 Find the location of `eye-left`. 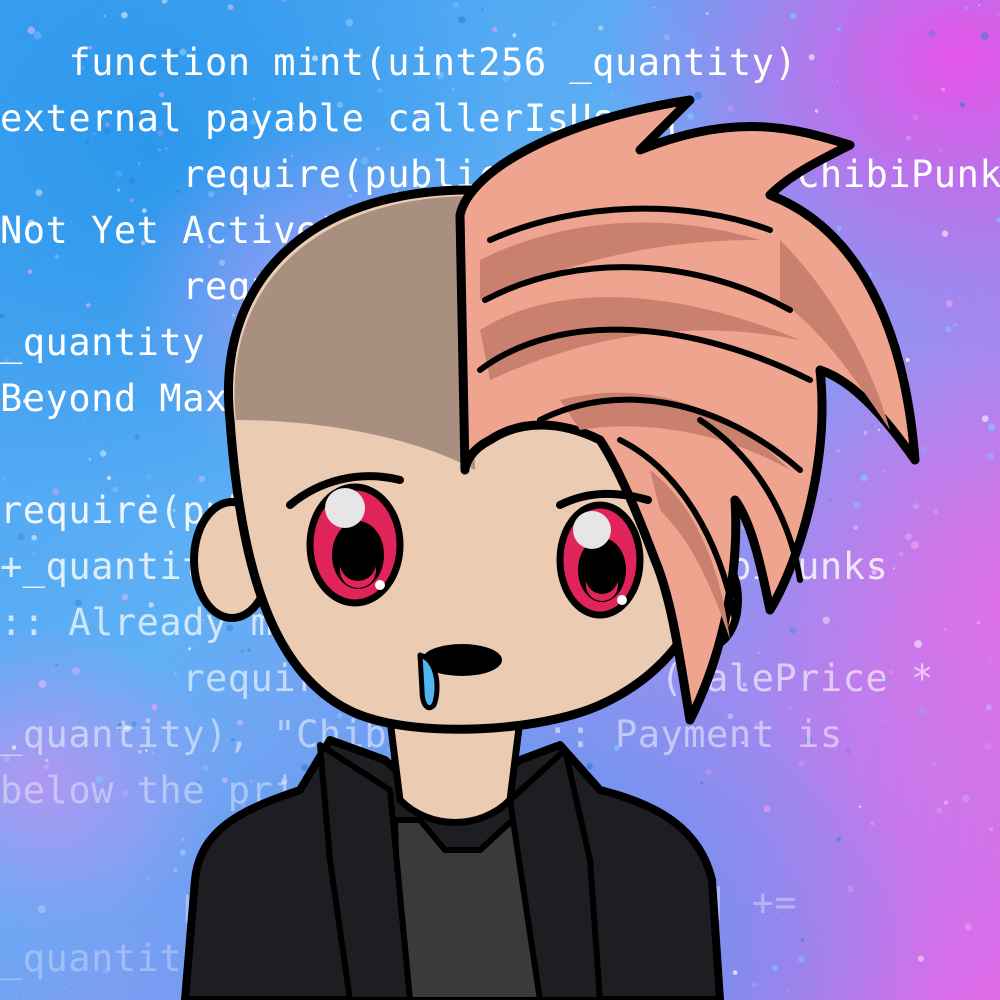

eye-left is located at coordinates (355, 545).